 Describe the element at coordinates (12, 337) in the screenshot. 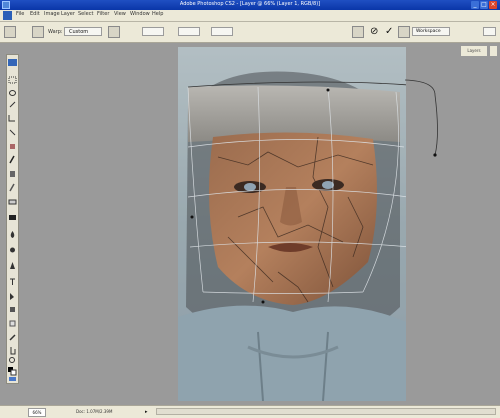

I see `eyedropper-icon` at that location.